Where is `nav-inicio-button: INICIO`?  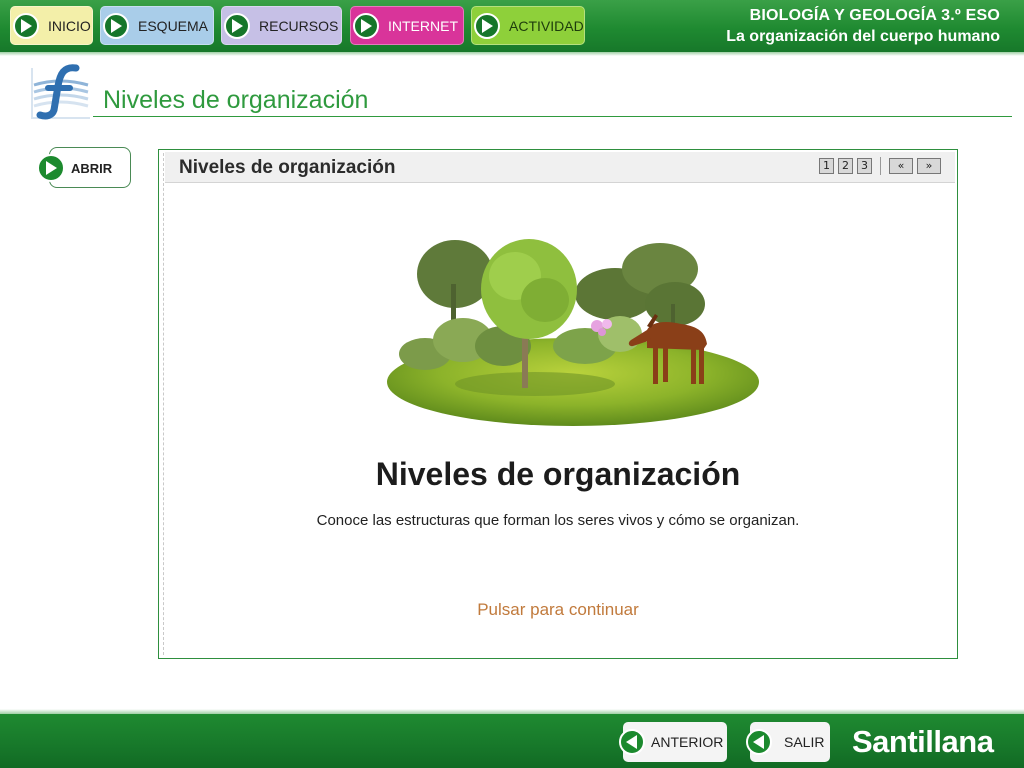
nav-inicio-button: INICIO is located at coordinates (51, 25).